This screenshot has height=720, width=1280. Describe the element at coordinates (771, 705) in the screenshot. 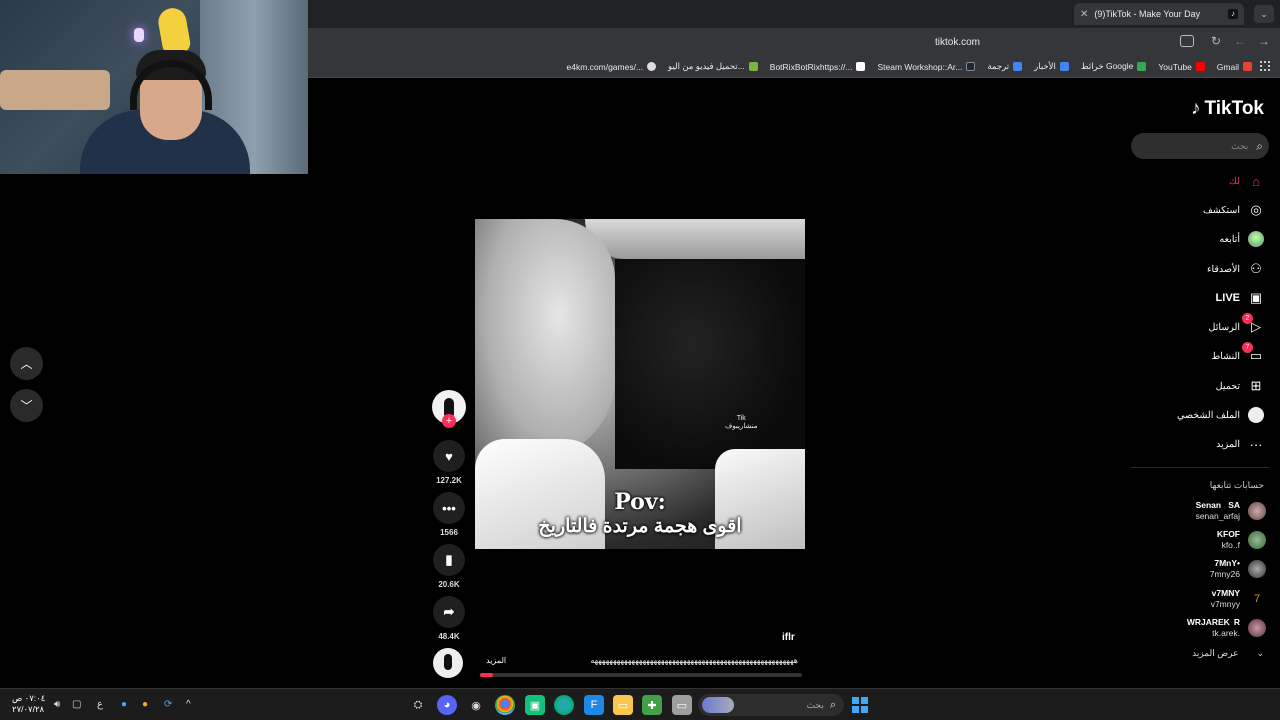

I see `taskbar-search-input: بحث ⌕` at that location.